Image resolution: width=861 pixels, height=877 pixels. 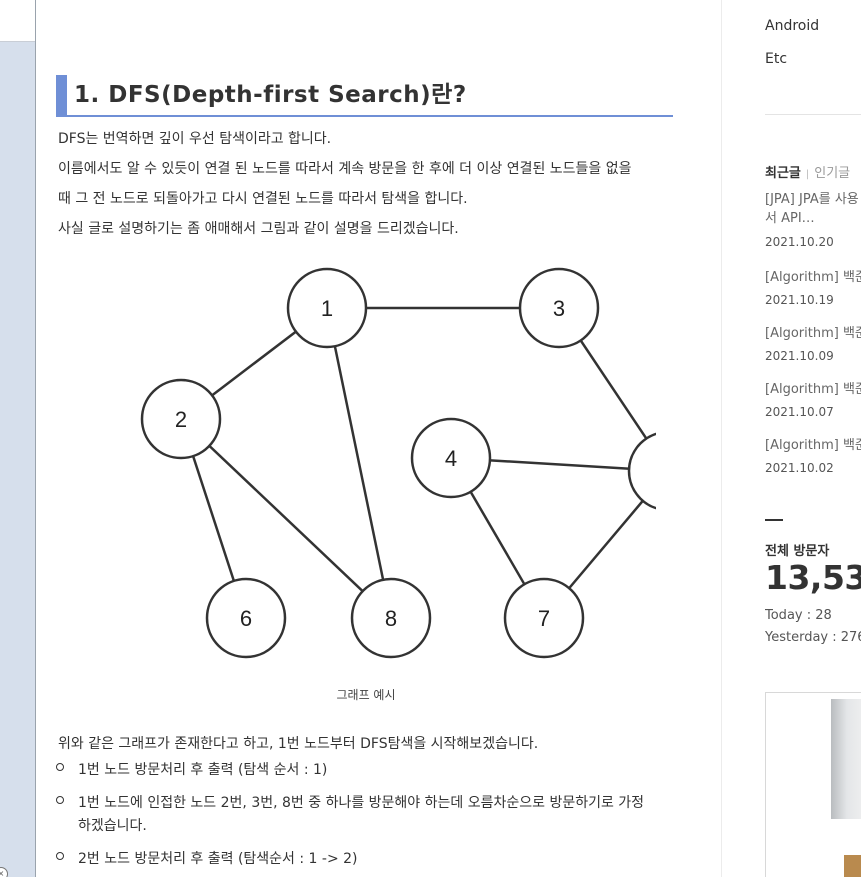 I want to click on ad-image, so click(x=846, y=759).